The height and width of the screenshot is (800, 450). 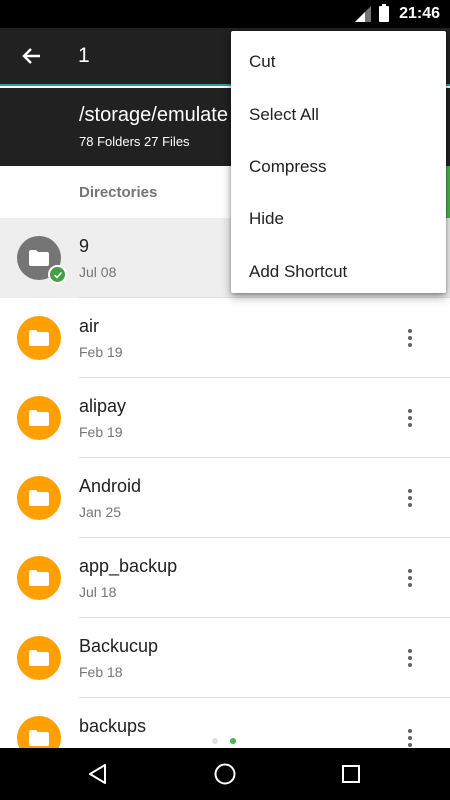 I want to click on item-date: Jul 08, so click(x=98, y=272).